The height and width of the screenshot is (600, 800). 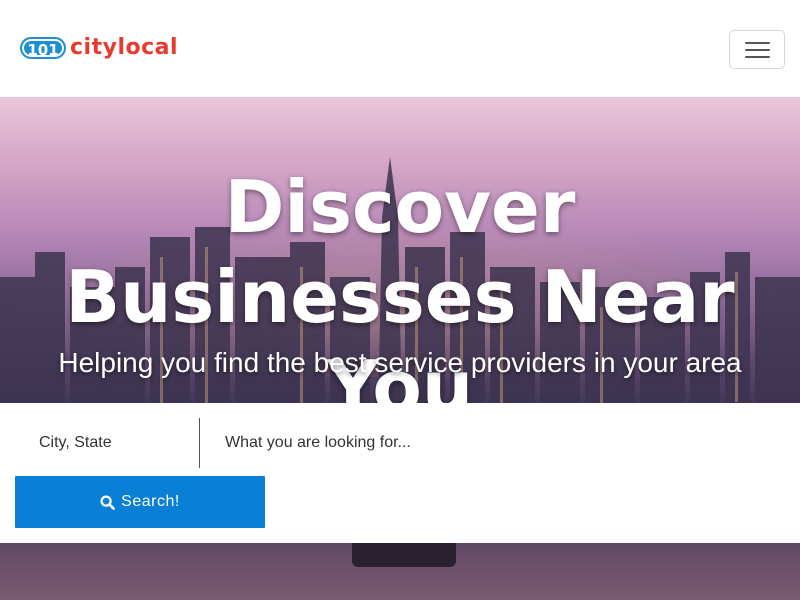 What do you see at coordinates (107, 443) in the screenshot?
I see `location-input` at bounding box center [107, 443].